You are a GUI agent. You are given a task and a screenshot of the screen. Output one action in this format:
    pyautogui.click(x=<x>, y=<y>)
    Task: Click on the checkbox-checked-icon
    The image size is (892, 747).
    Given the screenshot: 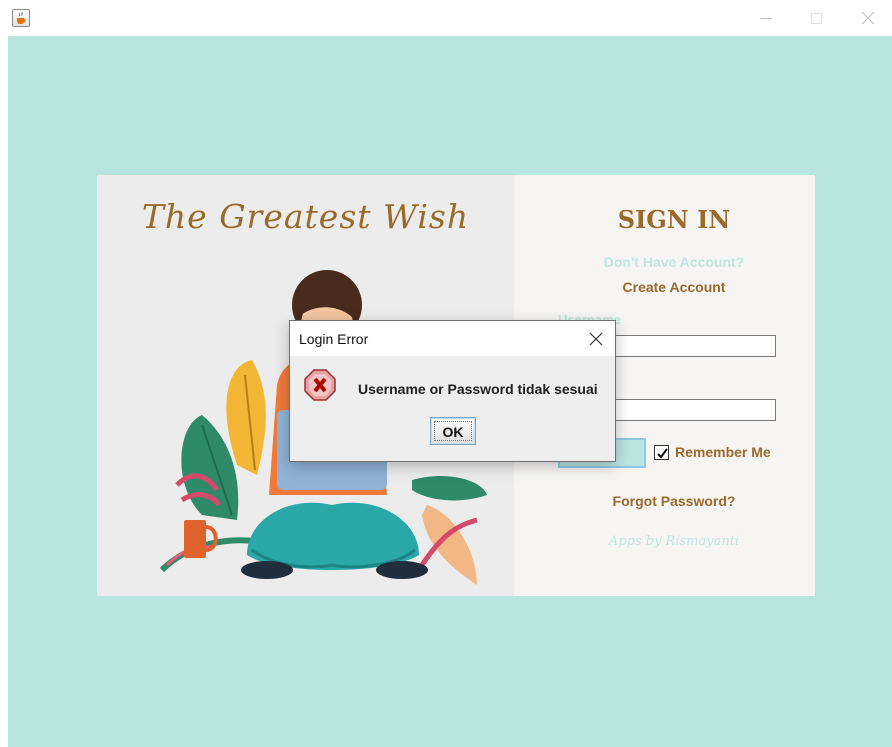 What is the action you would take?
    pyautogui.click(x=661, y=452)
    